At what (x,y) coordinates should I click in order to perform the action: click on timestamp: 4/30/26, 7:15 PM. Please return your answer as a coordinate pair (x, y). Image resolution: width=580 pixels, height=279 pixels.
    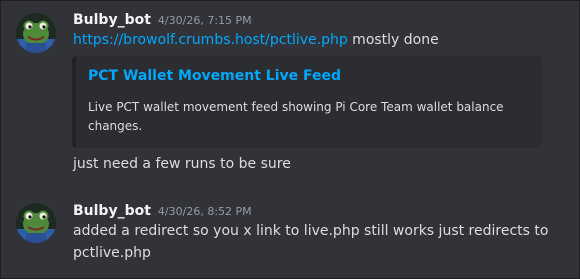
    Looking at the image, I should click on (204, 20).